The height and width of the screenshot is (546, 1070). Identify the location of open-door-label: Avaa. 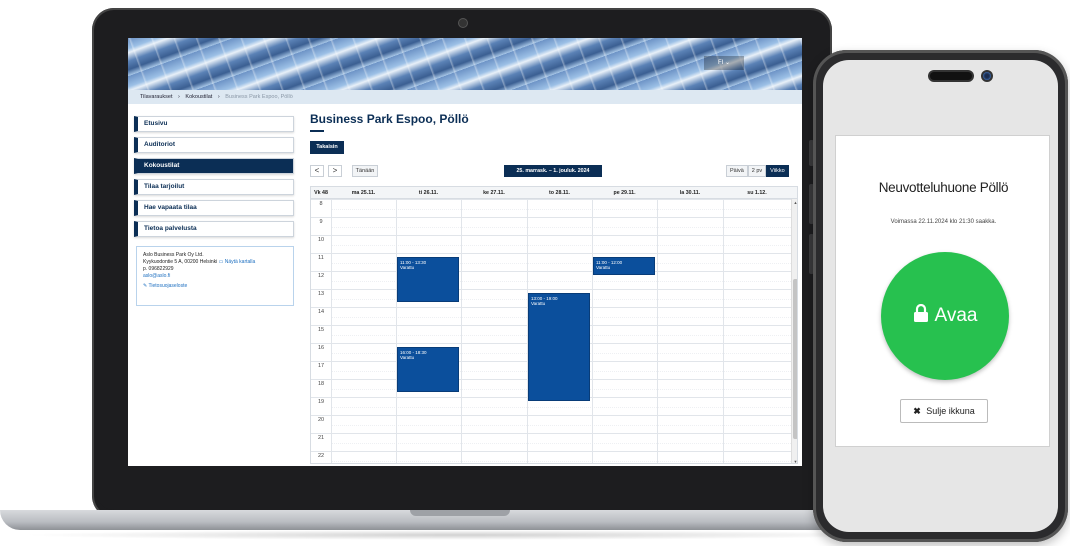
(956, 315).